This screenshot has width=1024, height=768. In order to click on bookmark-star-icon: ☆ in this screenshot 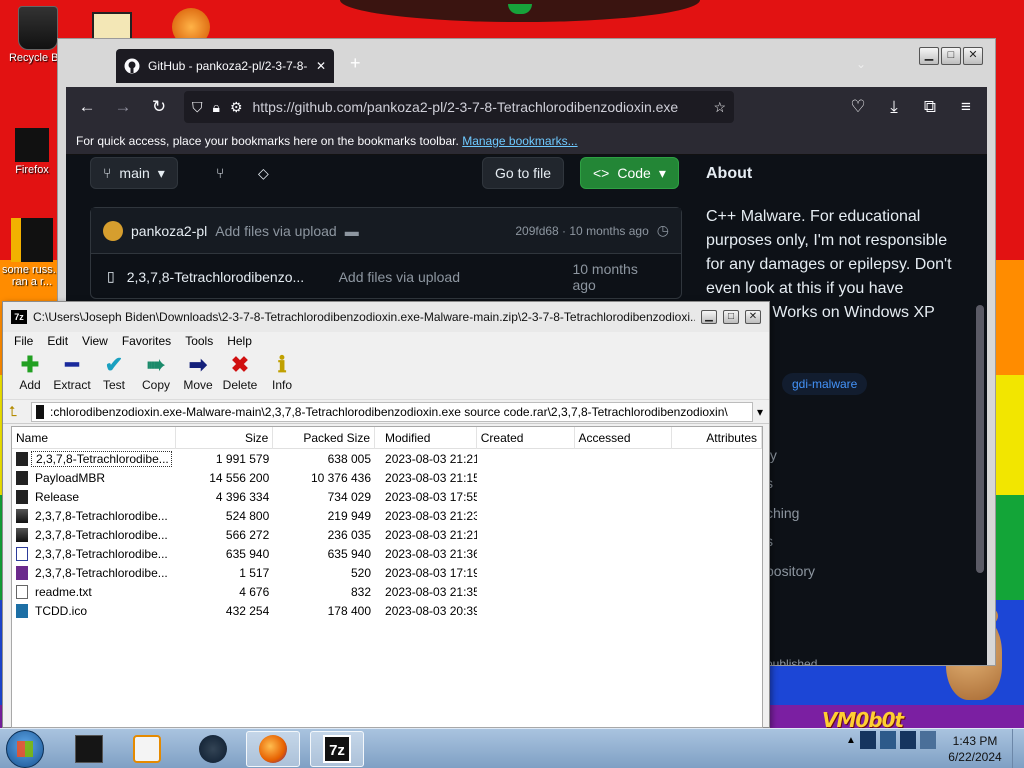, I will do `click(719, 107)`.